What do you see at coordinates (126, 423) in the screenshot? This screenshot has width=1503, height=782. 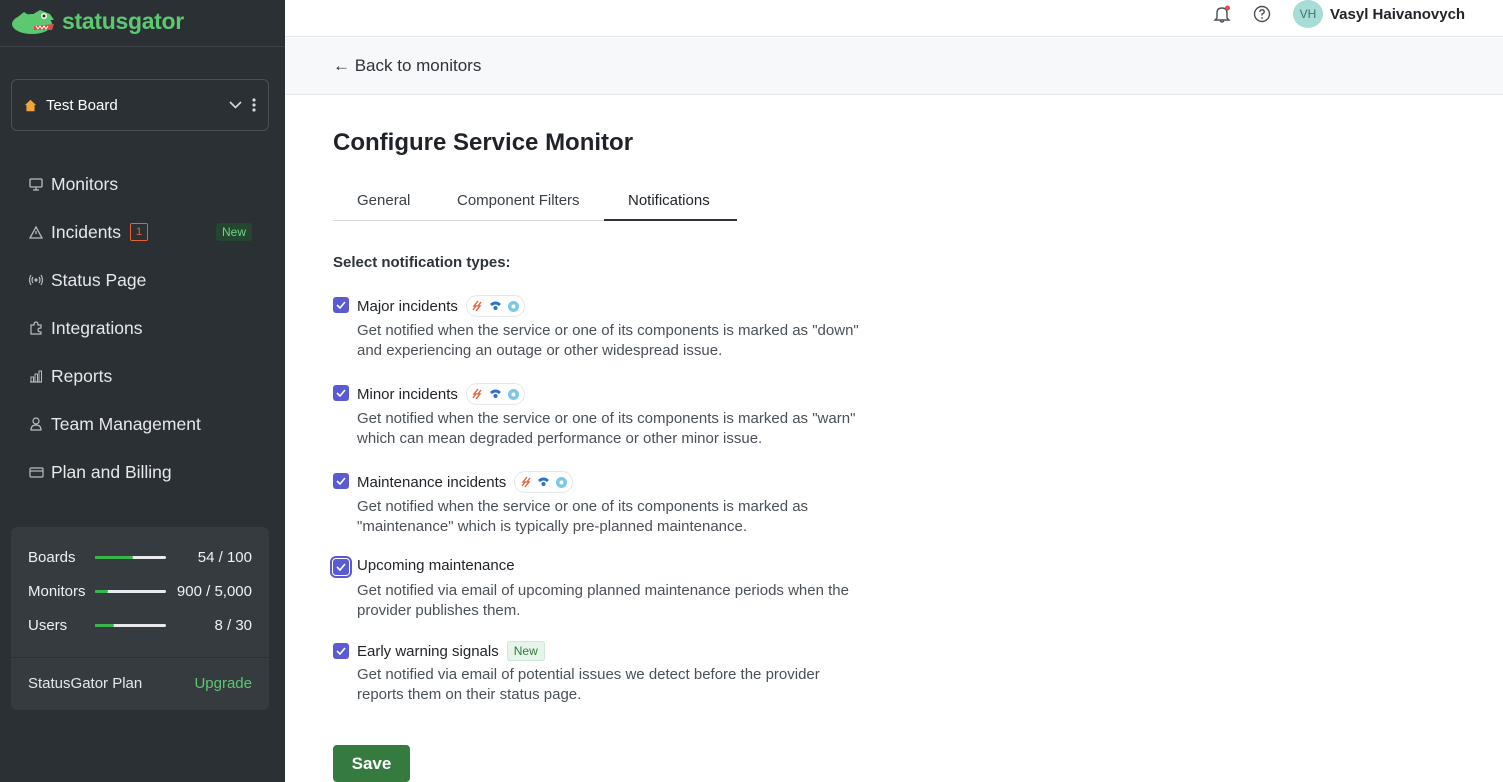 I see `nav-label-team-management: Team Management` at bounding box center [126, 423].